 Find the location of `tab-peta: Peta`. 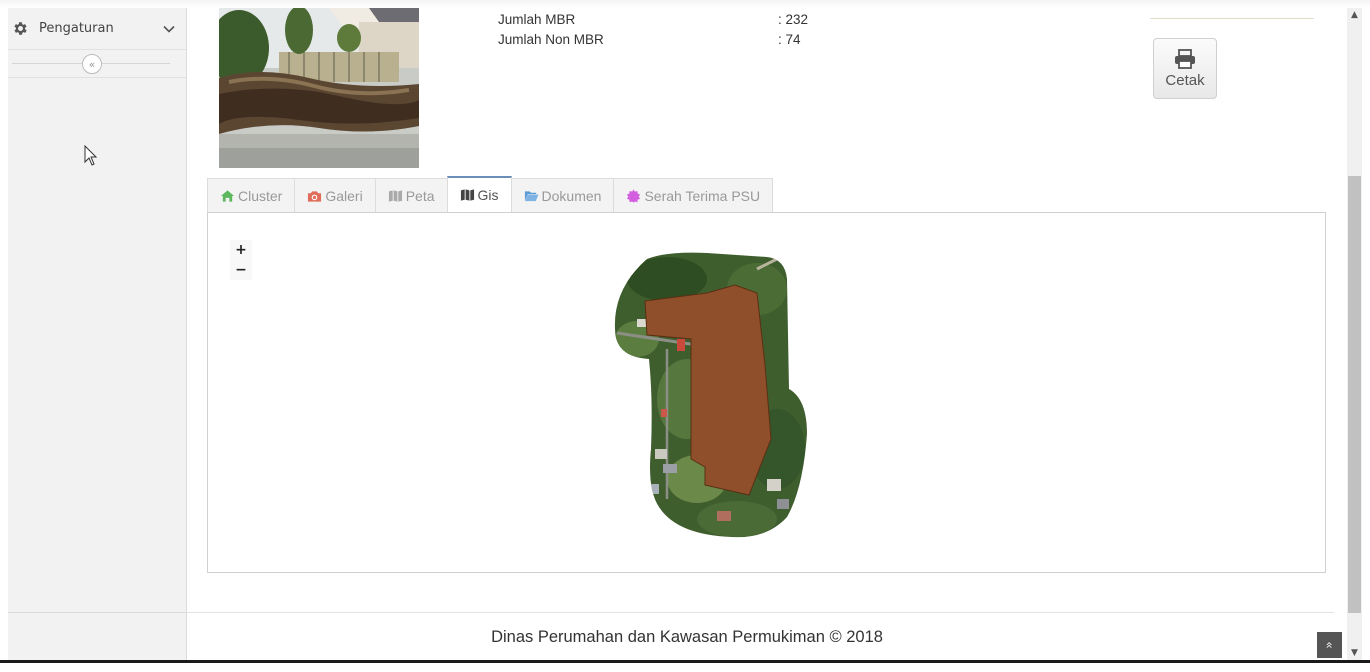

tab-peta: Peta is located at coordinates (411, 195).